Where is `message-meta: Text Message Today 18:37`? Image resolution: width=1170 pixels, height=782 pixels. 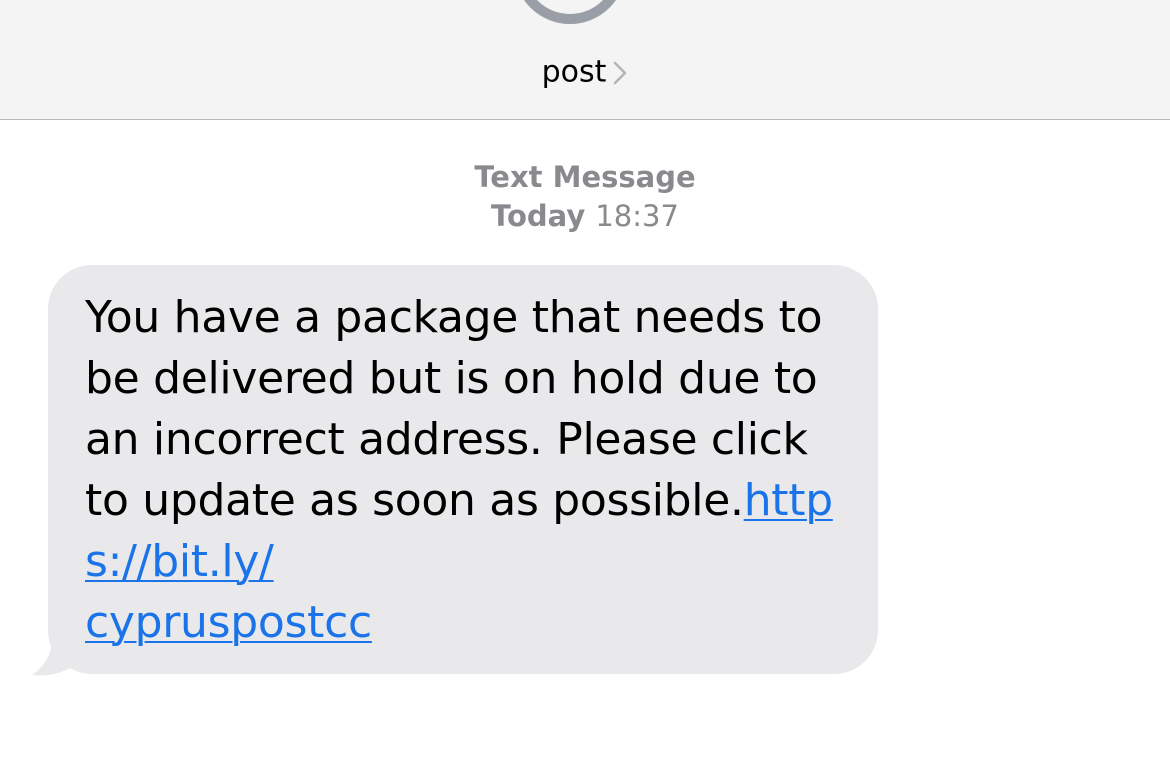 message-meta: Text Message Today 18:37 is located at coordinates (585, 197).